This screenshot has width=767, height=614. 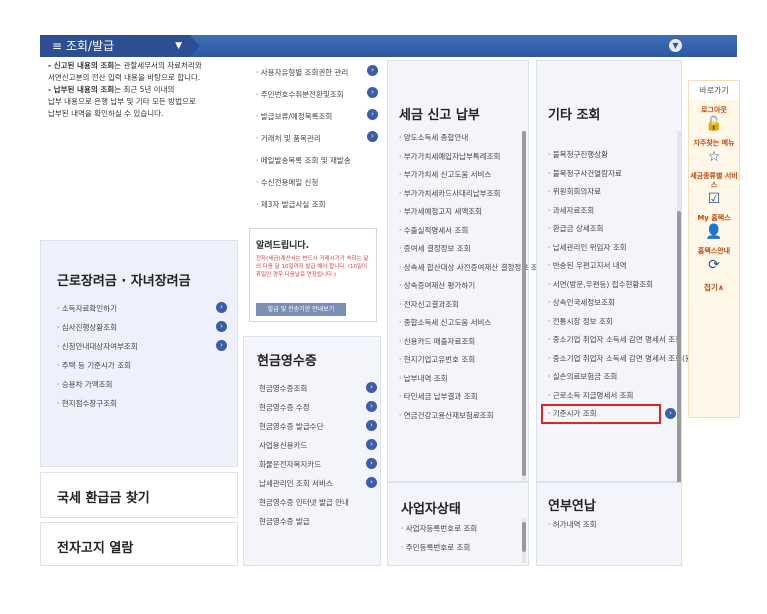 I want to click on list-item: · 현지점수창구조회, so click(x=142, y=403).